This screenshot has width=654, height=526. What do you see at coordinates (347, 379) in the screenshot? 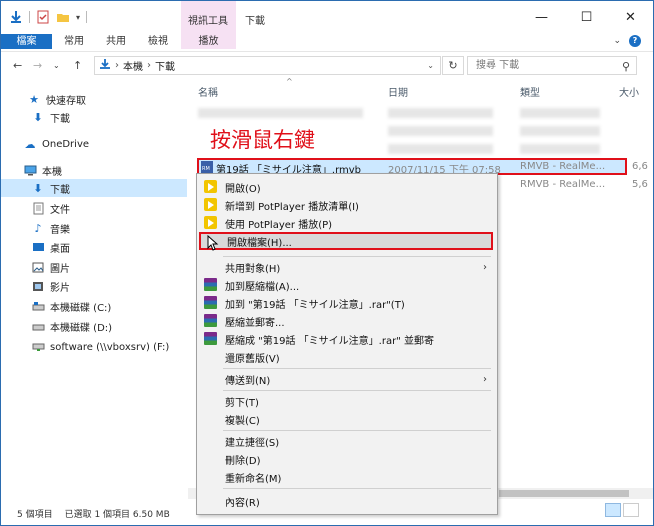
I see `menu-item-send-to: 傳送到(N) ›` at bounding box center [347, 379].